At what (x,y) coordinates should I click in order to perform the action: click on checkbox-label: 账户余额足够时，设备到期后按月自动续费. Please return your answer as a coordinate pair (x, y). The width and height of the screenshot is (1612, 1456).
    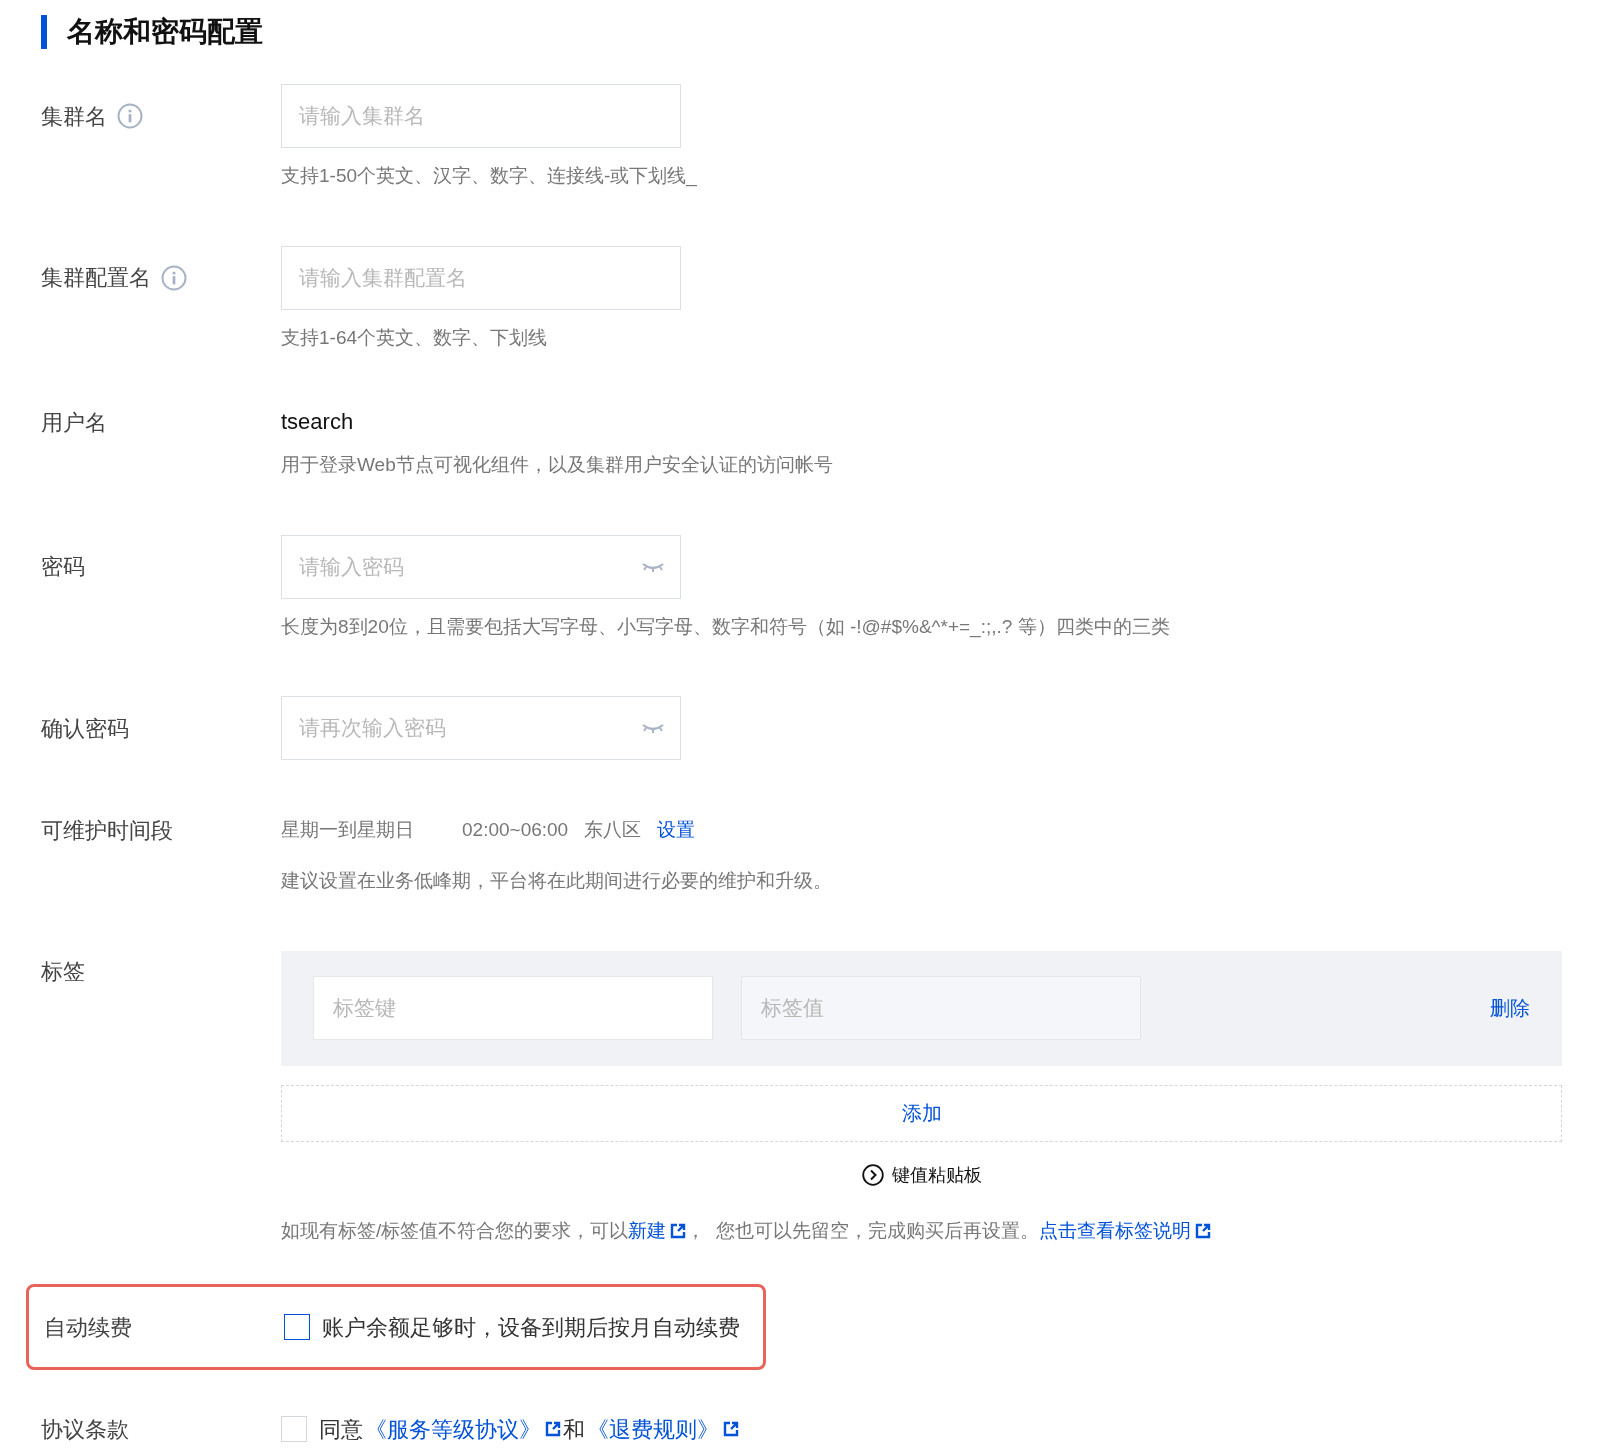
    Looking at the image, I should click on (531, 1327).